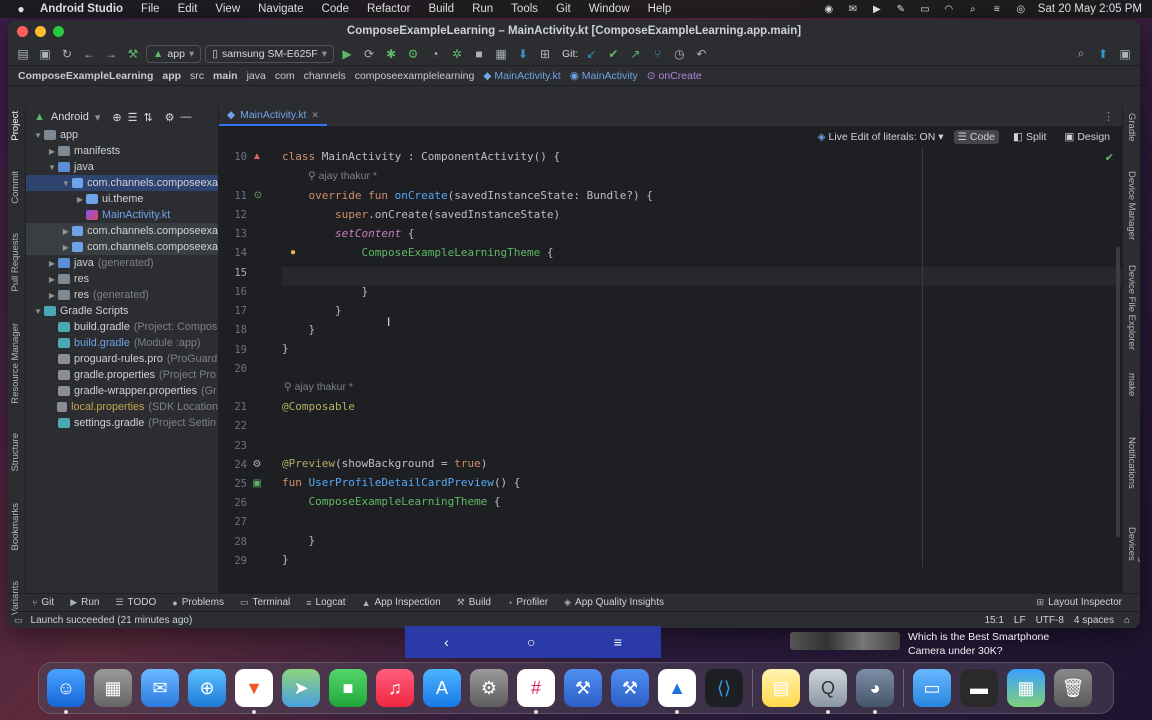  What do you see at coordinates (18, 620) in the screenshot?
I see `status-panel-icon: ▭` at bounding box center [18, 620].